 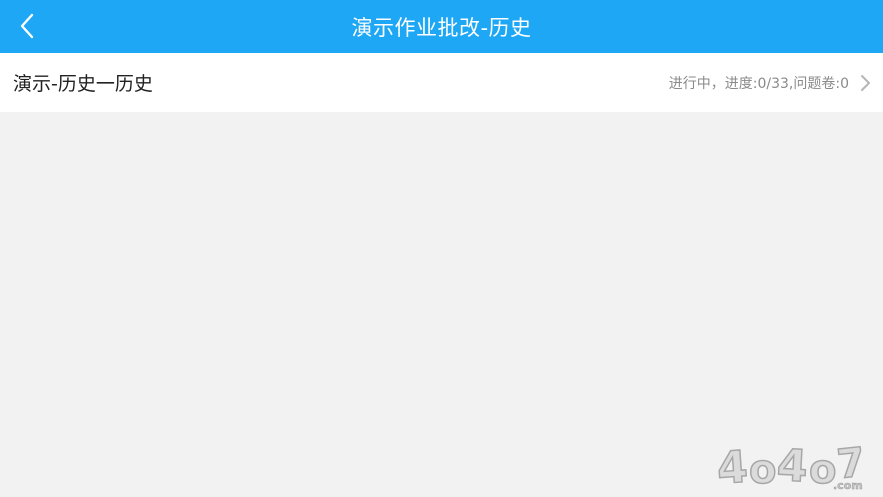 I want to click on chevron-left-icon, so click(x=27, y=26).